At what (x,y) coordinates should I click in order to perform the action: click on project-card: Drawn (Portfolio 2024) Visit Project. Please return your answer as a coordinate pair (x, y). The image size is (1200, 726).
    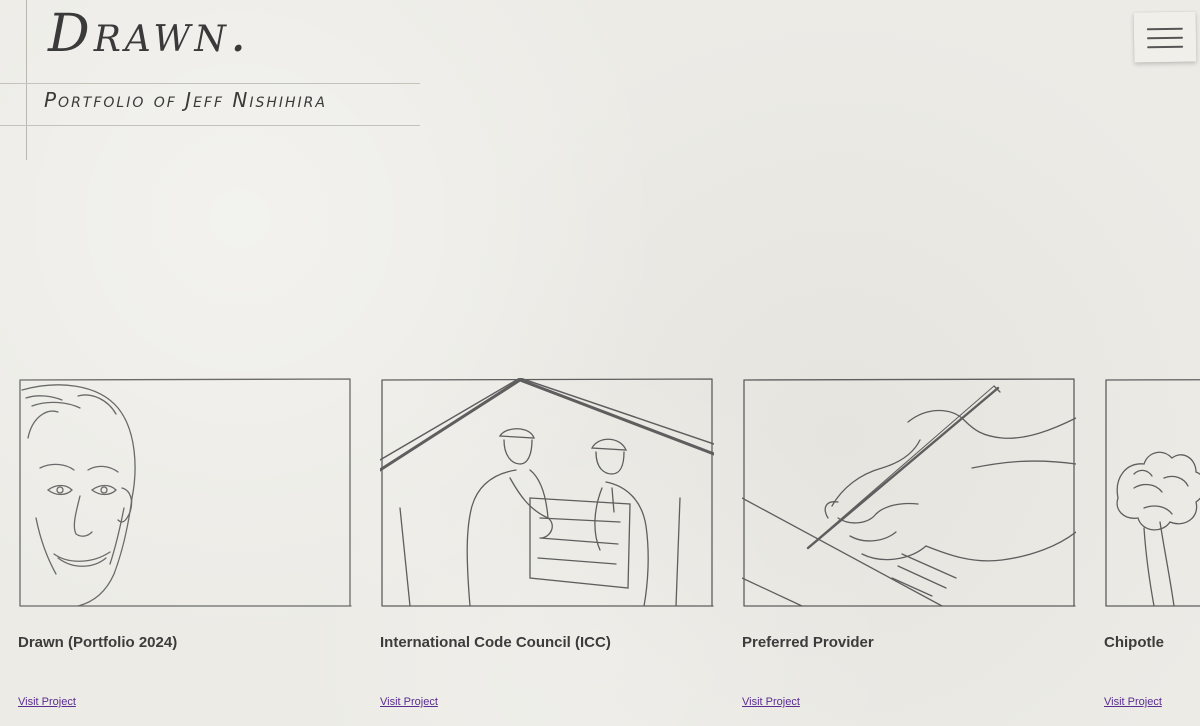
    Looking at the image, I should click on (185, 548).